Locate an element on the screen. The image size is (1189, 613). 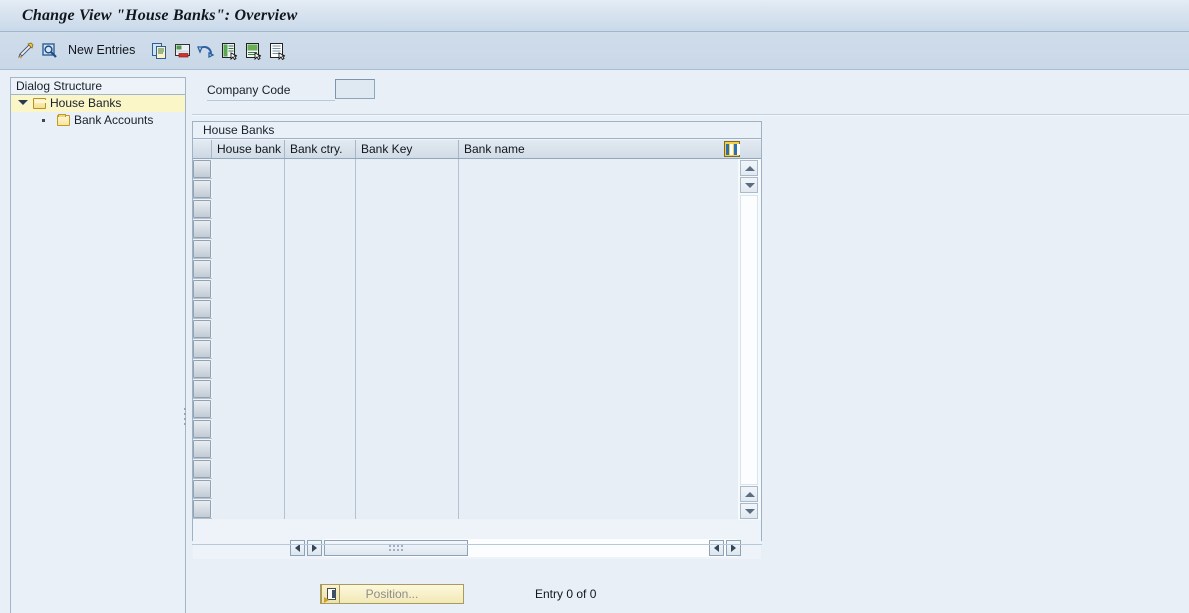
vertical-scroll-track is located at coordinates (749, 340).